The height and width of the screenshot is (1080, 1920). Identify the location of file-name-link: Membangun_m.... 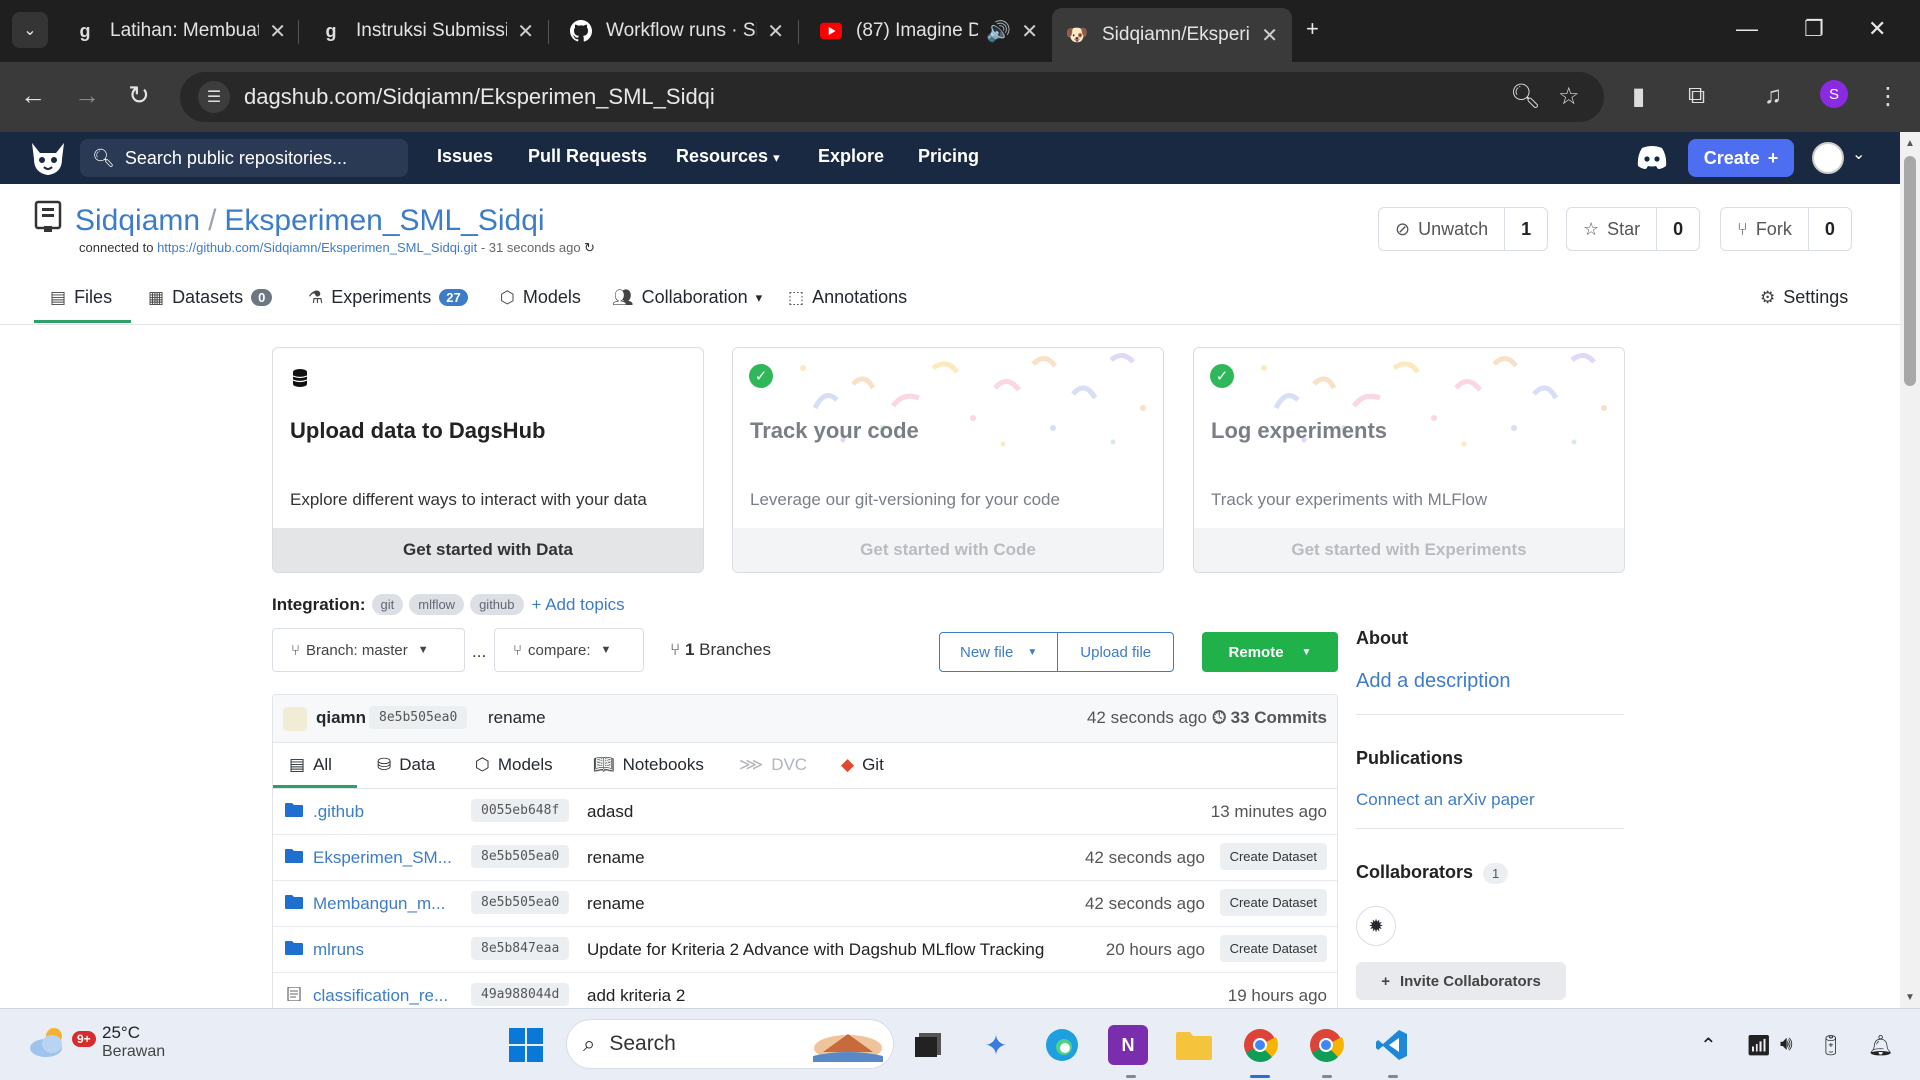
(379, 904).